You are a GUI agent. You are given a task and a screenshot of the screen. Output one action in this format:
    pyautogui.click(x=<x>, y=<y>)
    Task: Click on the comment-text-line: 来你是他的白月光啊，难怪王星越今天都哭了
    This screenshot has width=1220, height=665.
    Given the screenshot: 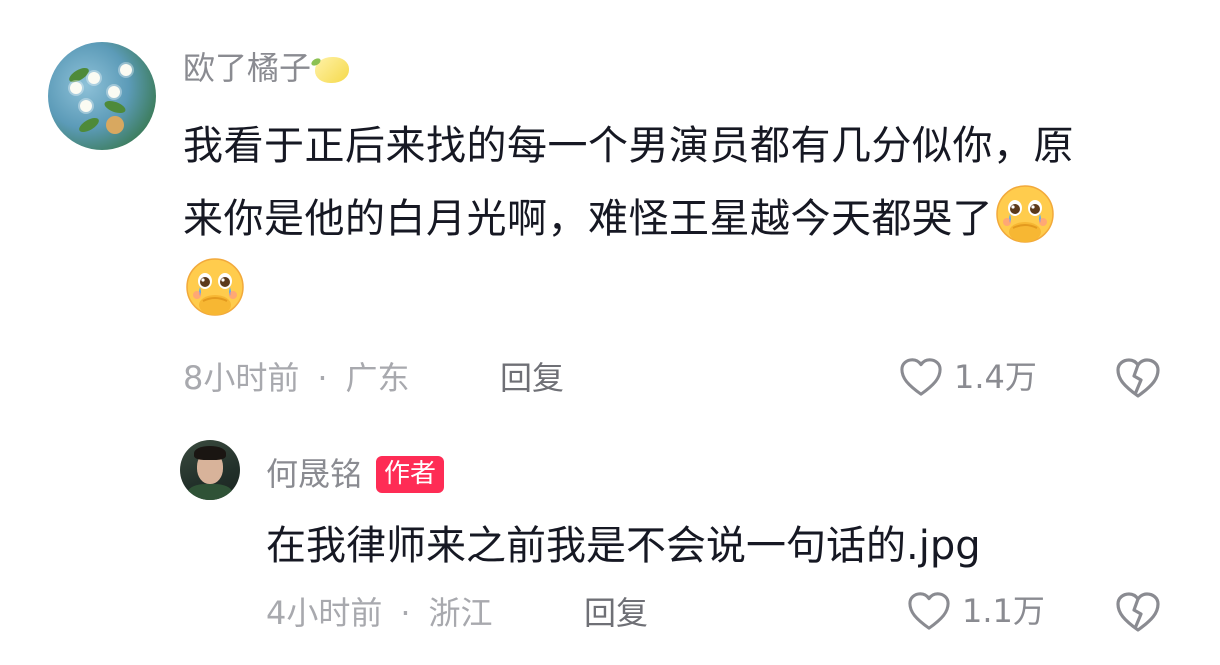 What is the action you would take?
    pyautogui.click(x=588, y=219)
    